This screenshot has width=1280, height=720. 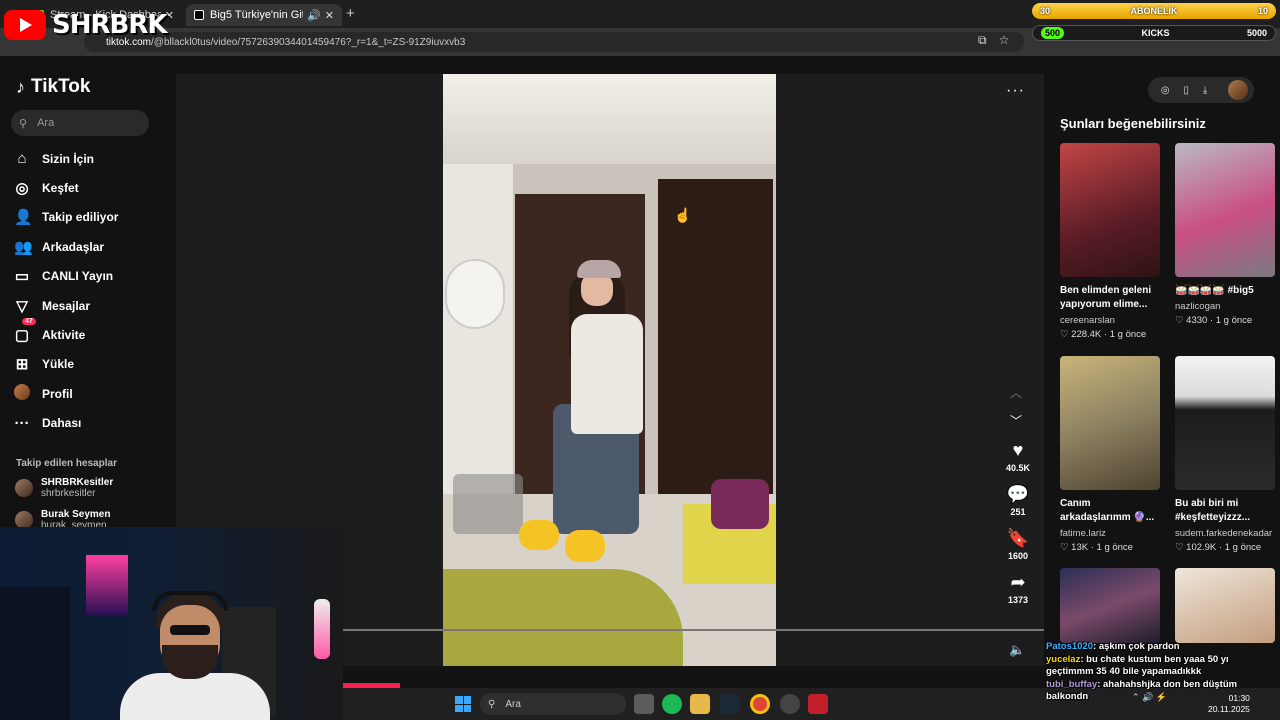 What do you see at coordinates (1197, 320) in the screenshot?
I see `card-likes: 4330` at bounding box center [1197, 320].